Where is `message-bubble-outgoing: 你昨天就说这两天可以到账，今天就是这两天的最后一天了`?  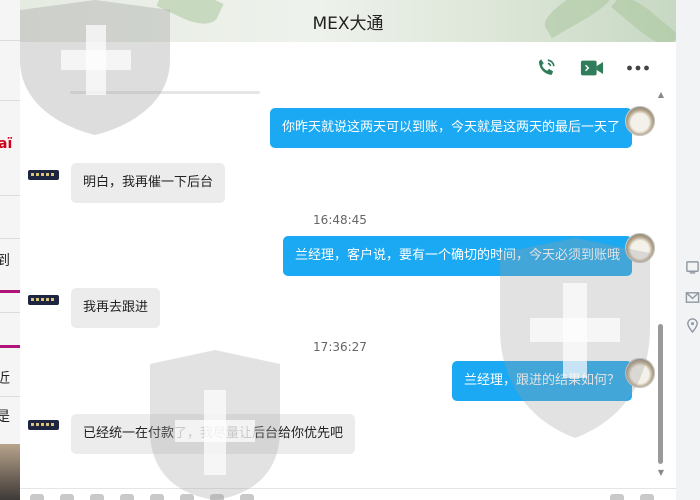
message-bubble-outgoing: 你昨天就说这两天可以到账，今天就是这两天的最后一天了 is located at coordinates (450, 128).